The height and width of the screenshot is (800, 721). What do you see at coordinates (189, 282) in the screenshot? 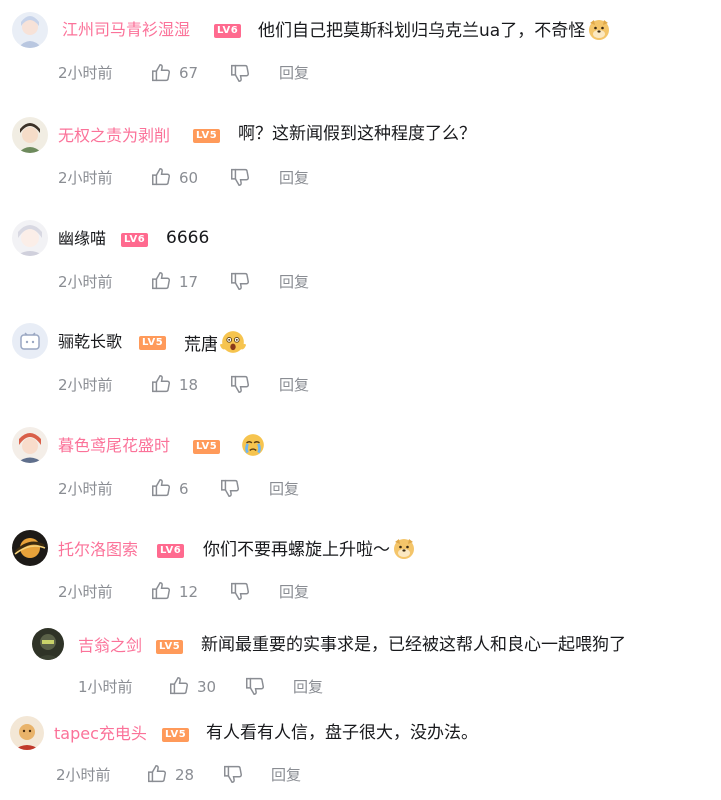
I see `like-count: 17` at bounding box center [189, 282].